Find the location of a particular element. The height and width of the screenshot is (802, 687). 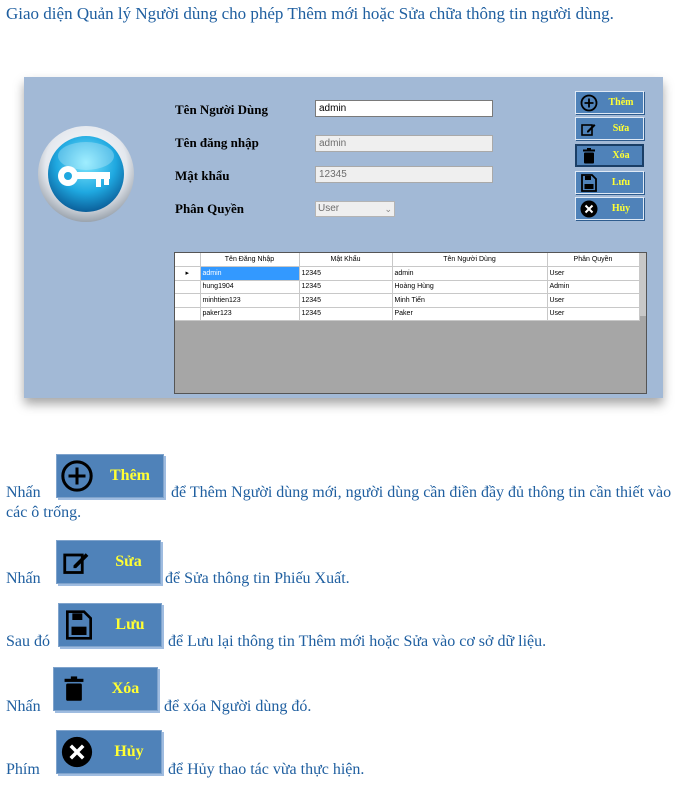

current-row-arrow-icon: ▸ is located at coordinates (188, 273).